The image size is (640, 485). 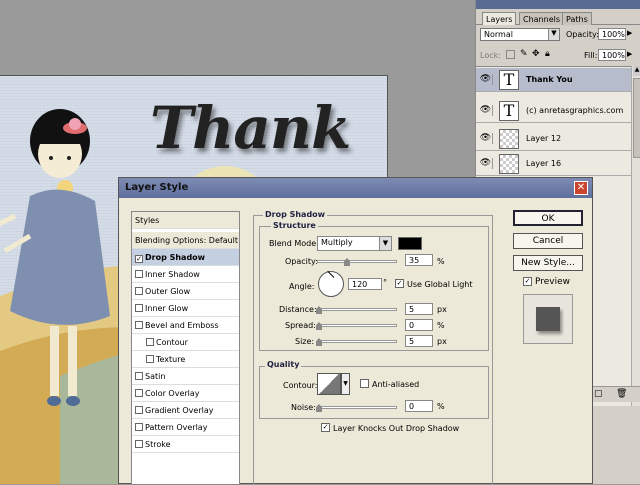 I want to click on blend-mode-value: Normal, so click(x=498, y=34).